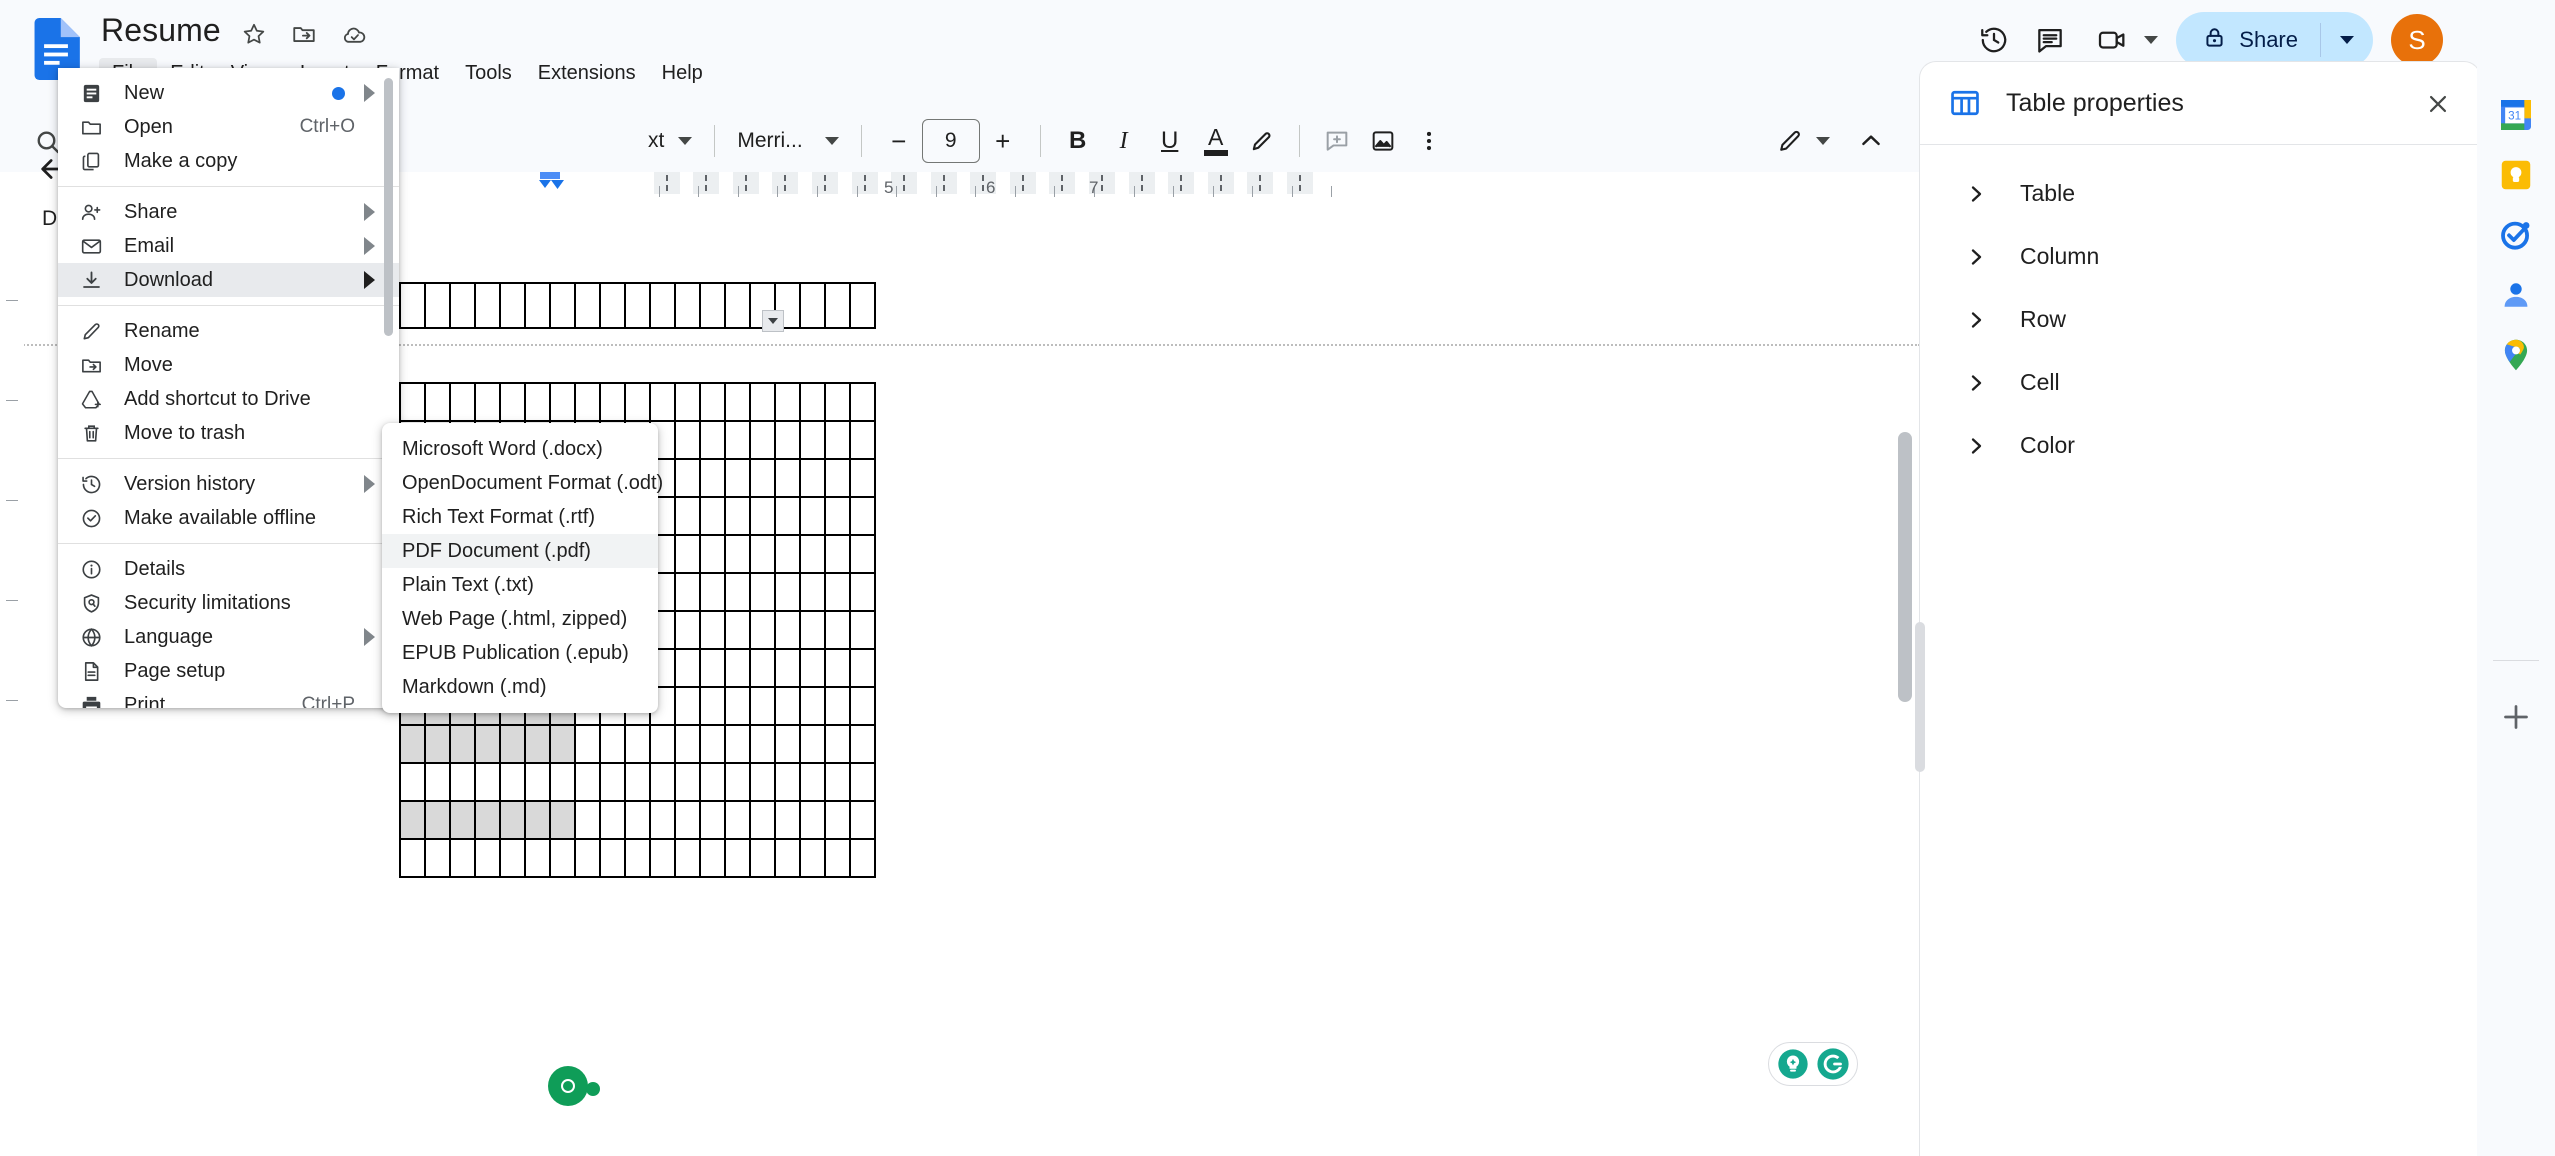 The width and height of the screenshot is (2555, 1156). I want to click on file-menu-item-language: Language, so click(228, 637).